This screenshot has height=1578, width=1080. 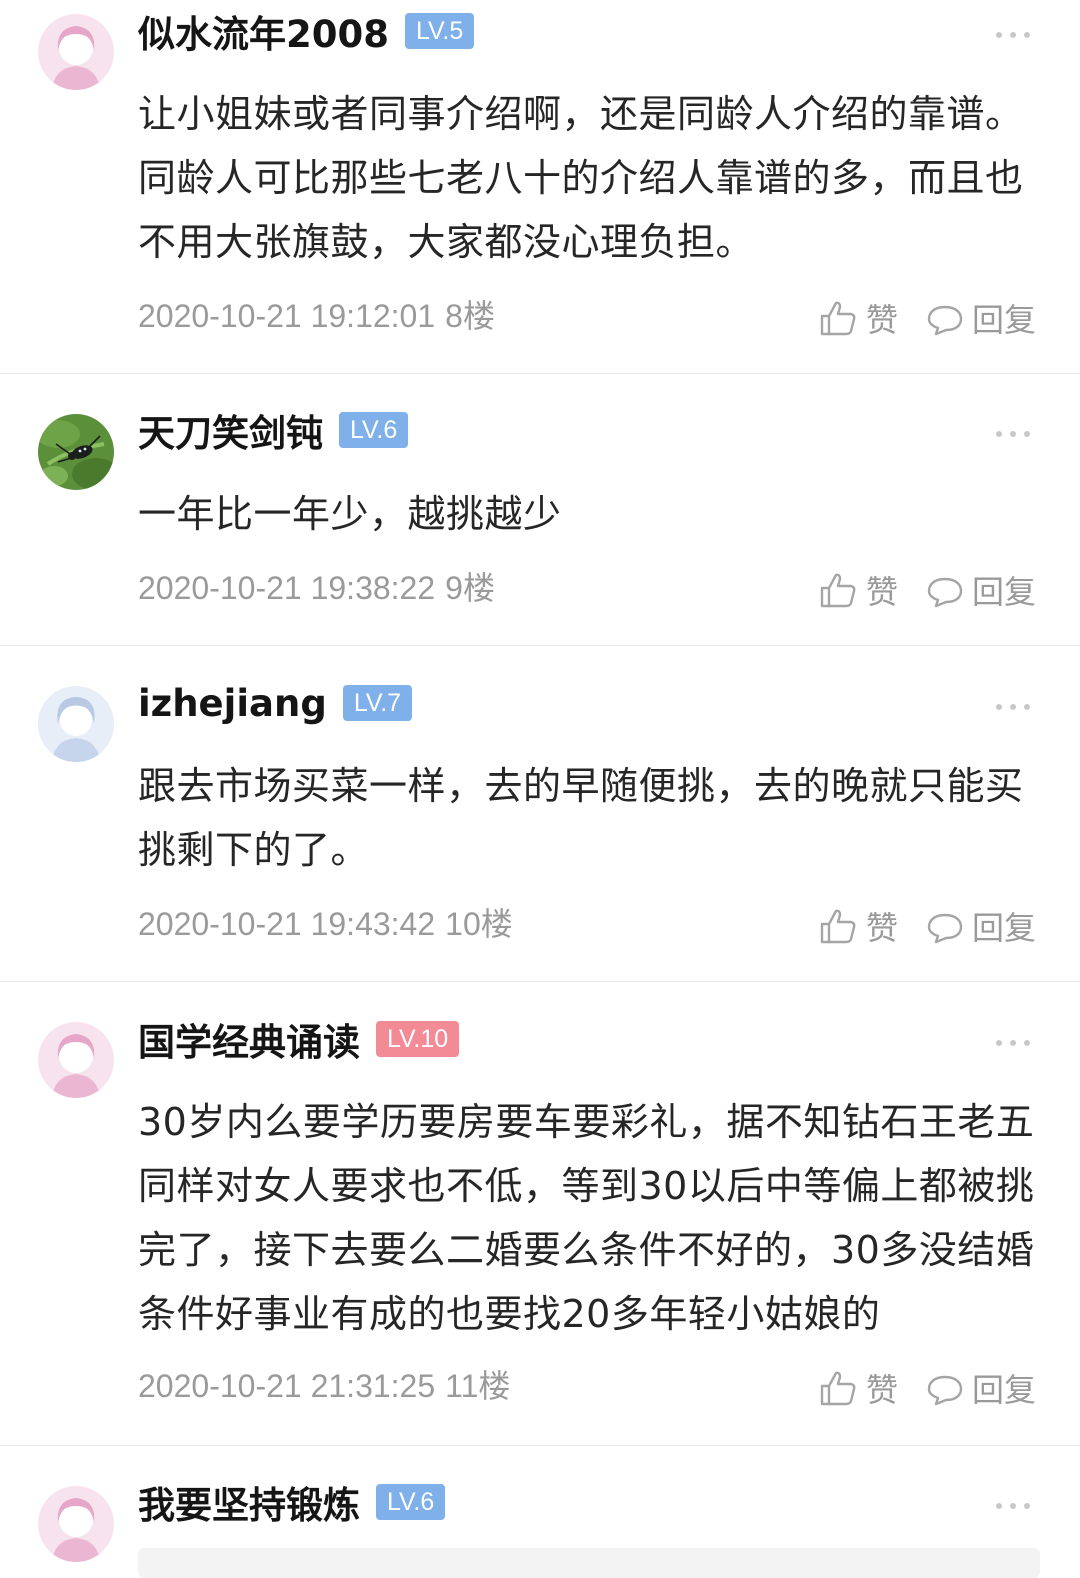 What do you see at coordinates (350, 514) in the screenshot?
I see `comment-text: 一年比一年少，越挑越少` at bounding box center [350, 514].